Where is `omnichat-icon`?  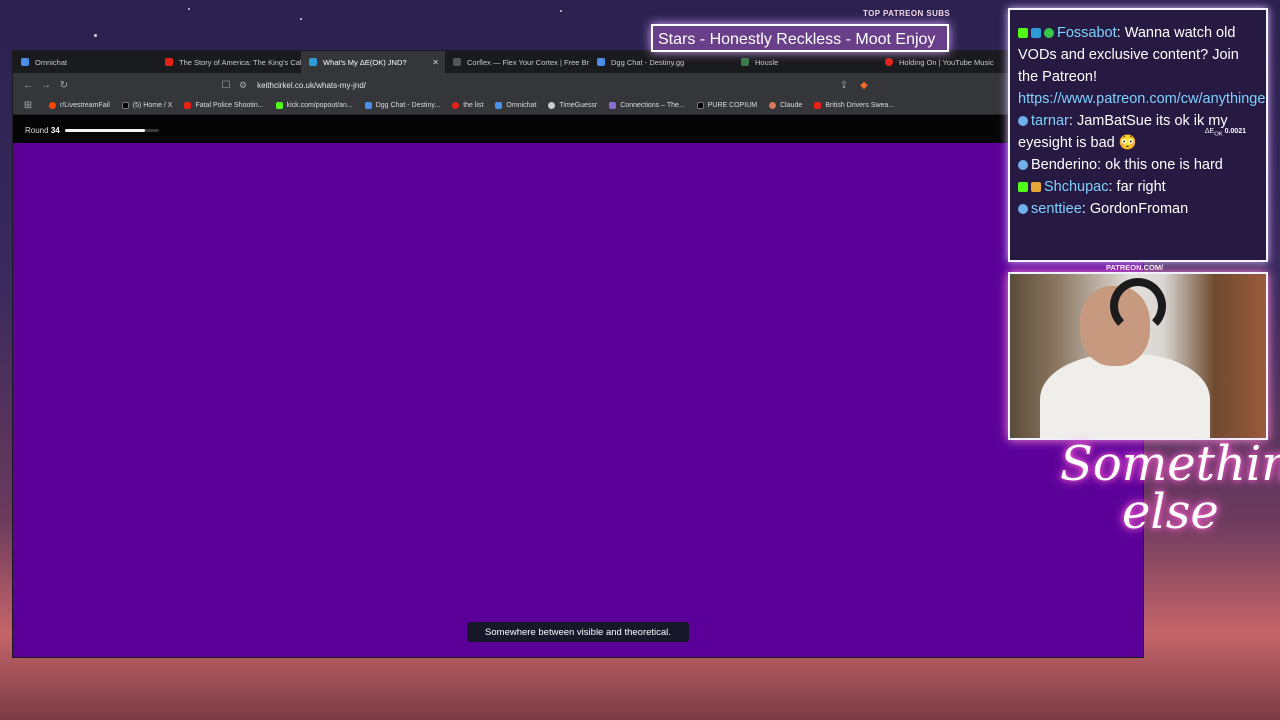 omnichat-icon is located at coordinates (499, 105).